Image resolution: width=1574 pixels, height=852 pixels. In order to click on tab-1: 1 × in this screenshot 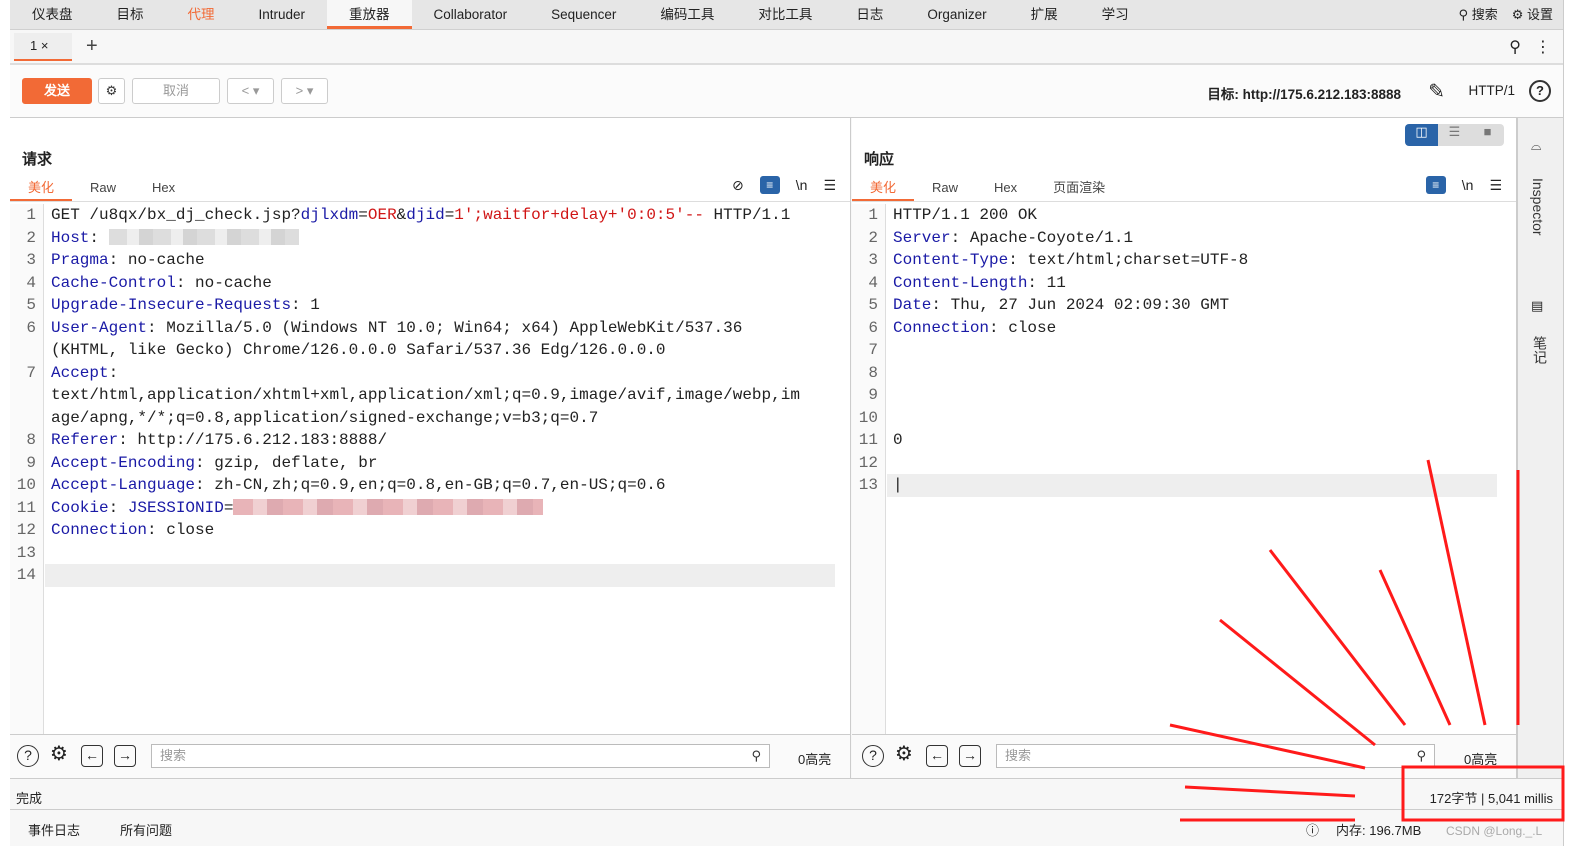, I will do `click(43, 46)`.